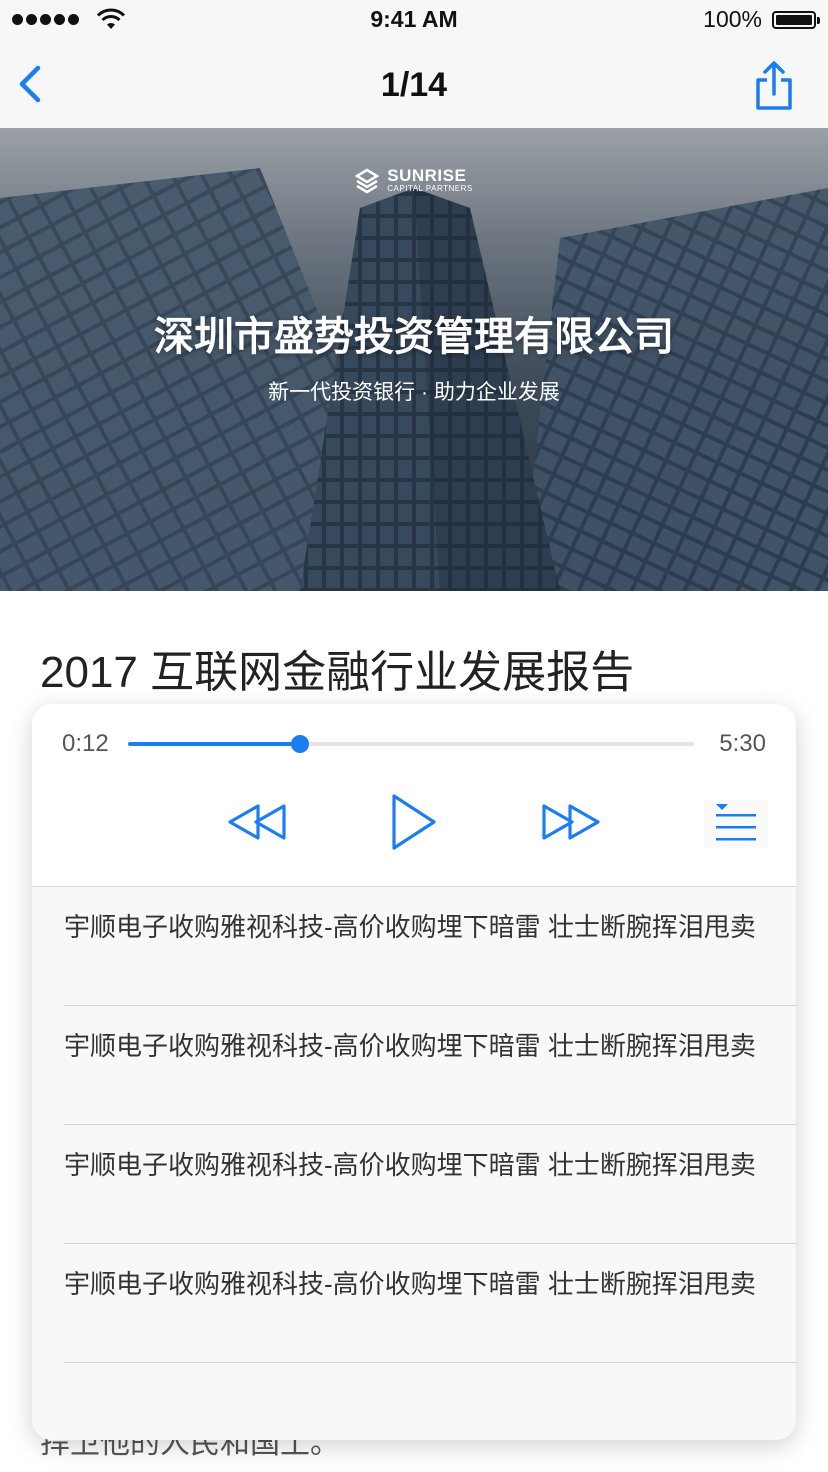  I want to click on sunrise-logo-icon, so click(367, 181).